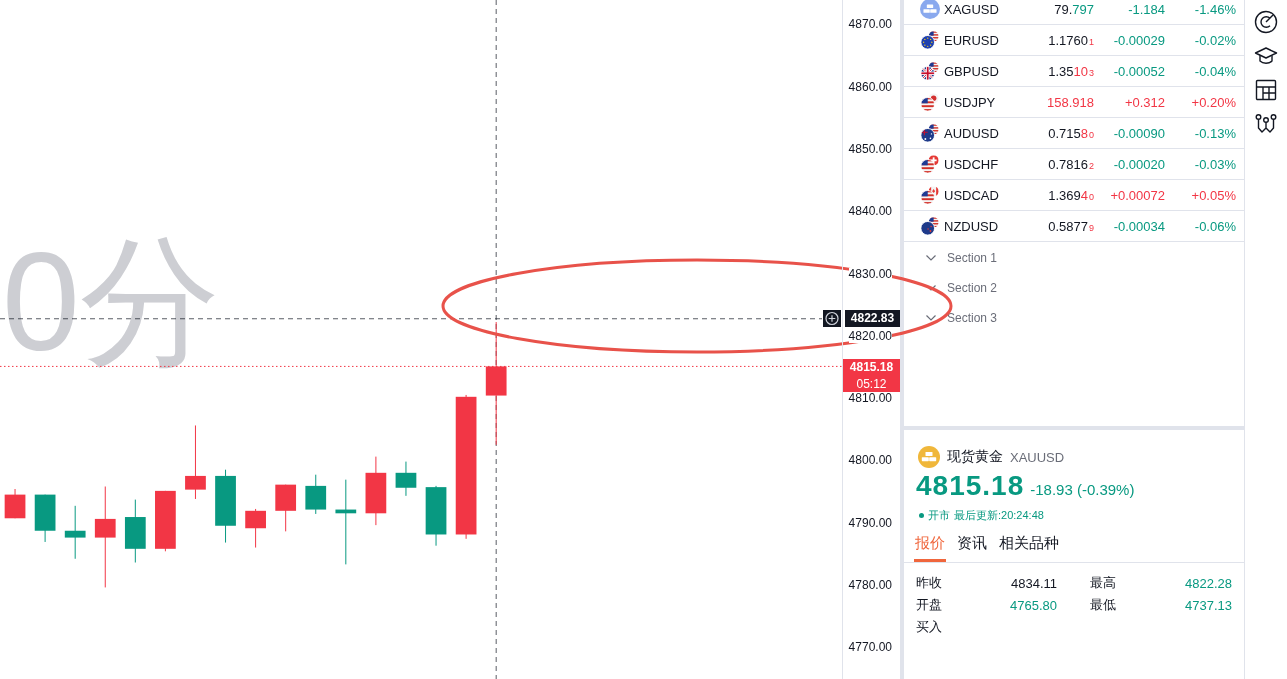 This screenshot has width=1287, height=679. Describe the element at coordinates (870, 87) in the screenshot. I see `axis-tick-label: 4860.00` at that location.